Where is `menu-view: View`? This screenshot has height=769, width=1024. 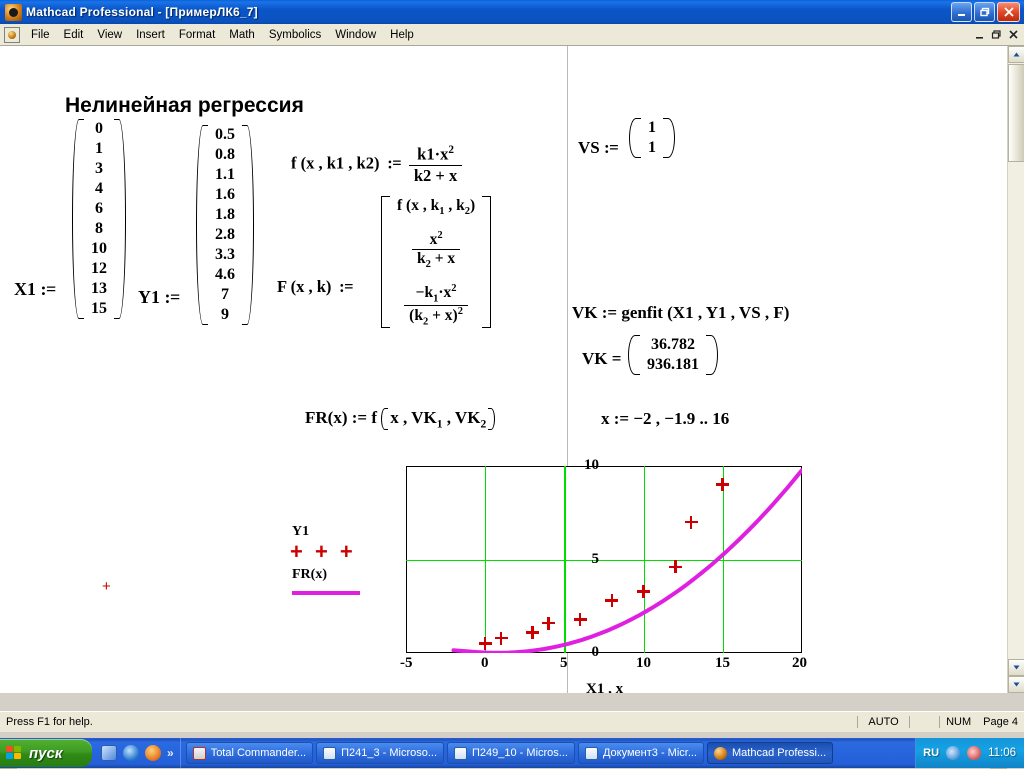
menu-view: View is located at coordinates (109, 35).